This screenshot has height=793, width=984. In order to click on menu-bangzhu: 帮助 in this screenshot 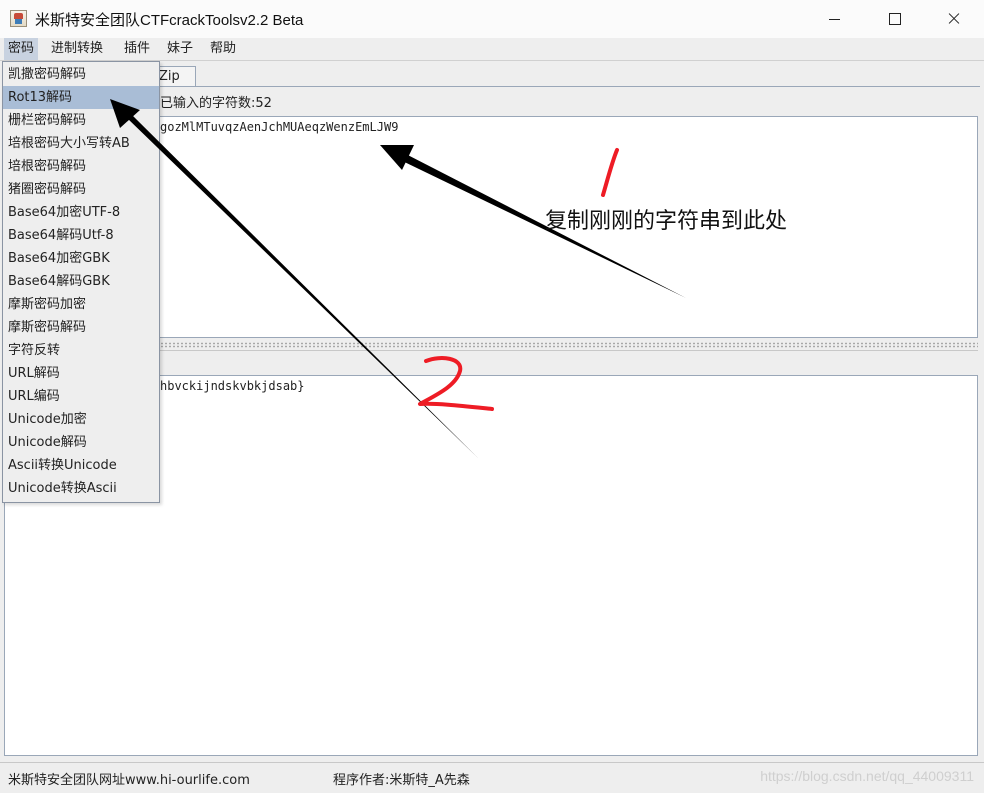, I will do `click(223, 49)`.